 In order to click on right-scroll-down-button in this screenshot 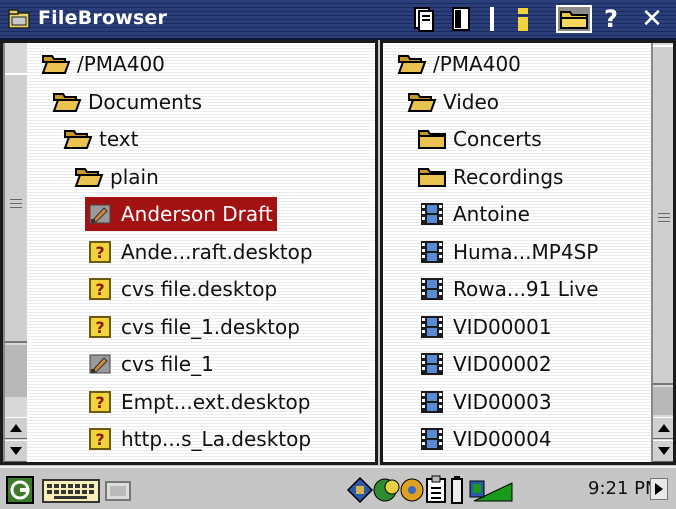, I will do `click(663, 451)`.